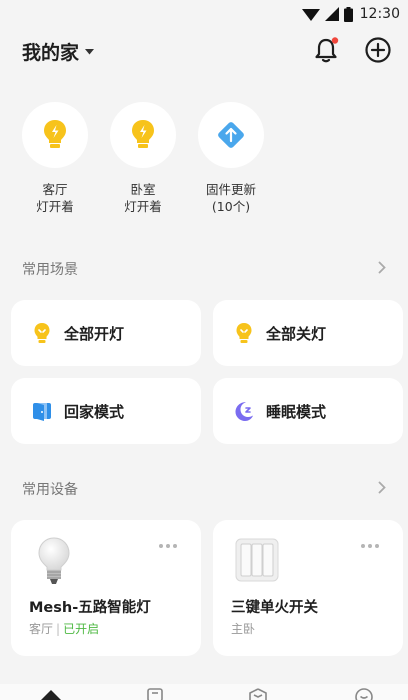  Describe the element at coordinates (51, 693) in the screenshot. I see `home-tab-icon` at that location.